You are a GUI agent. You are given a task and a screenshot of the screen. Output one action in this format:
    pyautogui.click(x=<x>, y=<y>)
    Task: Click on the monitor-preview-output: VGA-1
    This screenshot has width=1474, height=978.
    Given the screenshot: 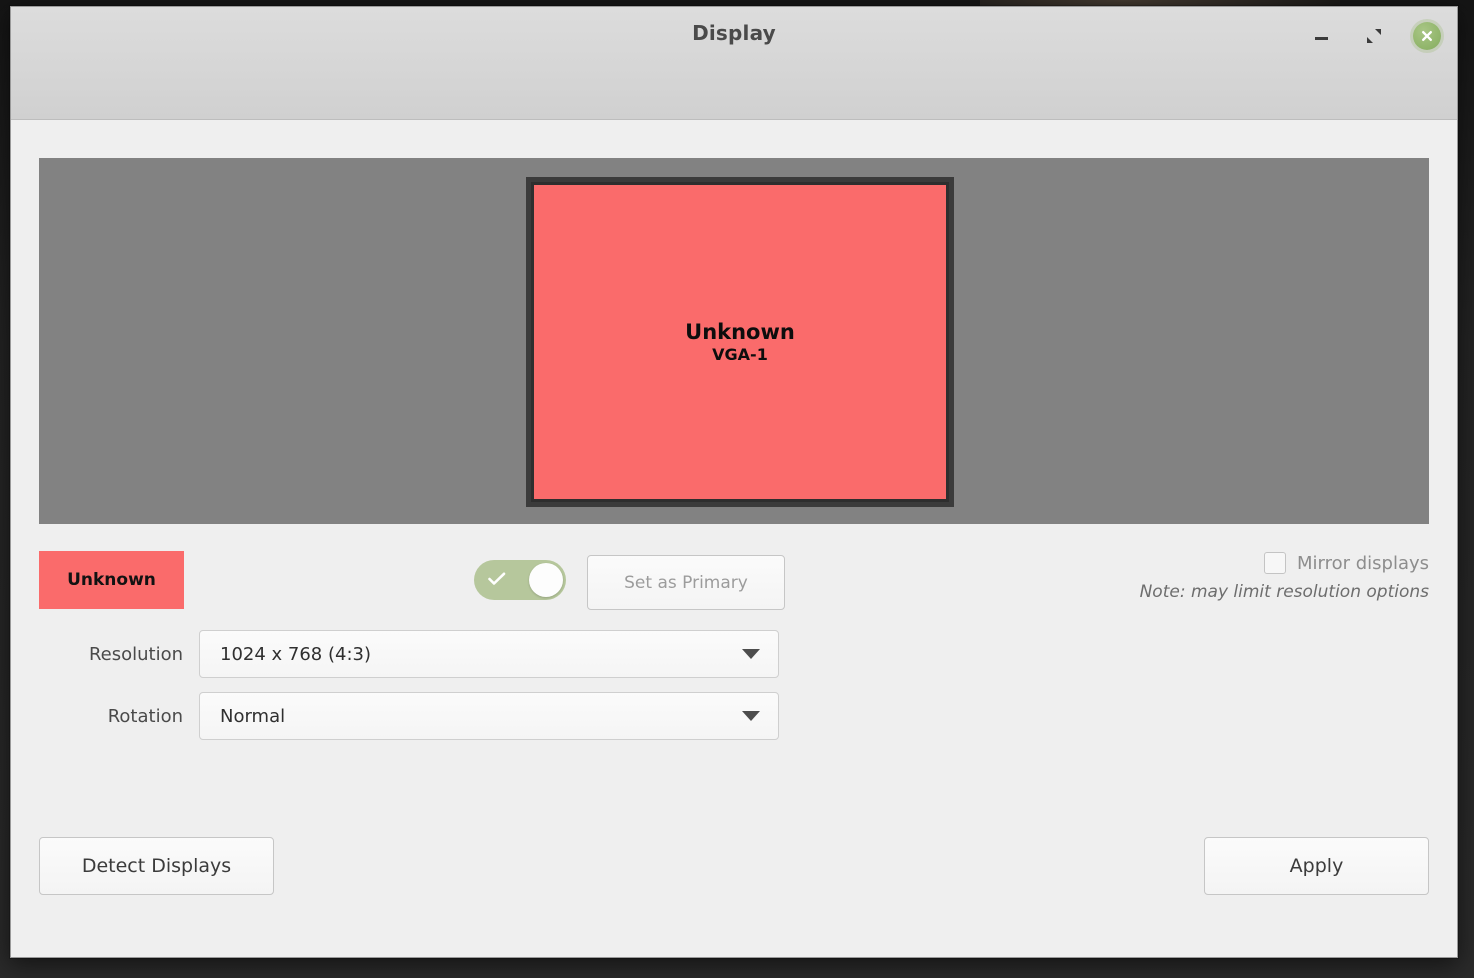 What is the action you would take?
    pyautogui.click(x=740, y=354)
    